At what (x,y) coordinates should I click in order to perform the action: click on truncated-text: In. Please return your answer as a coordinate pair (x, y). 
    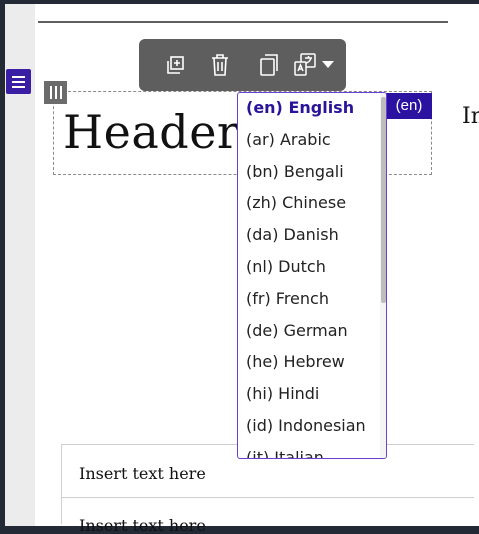
    Looking at the image, I should click on (470, 116).